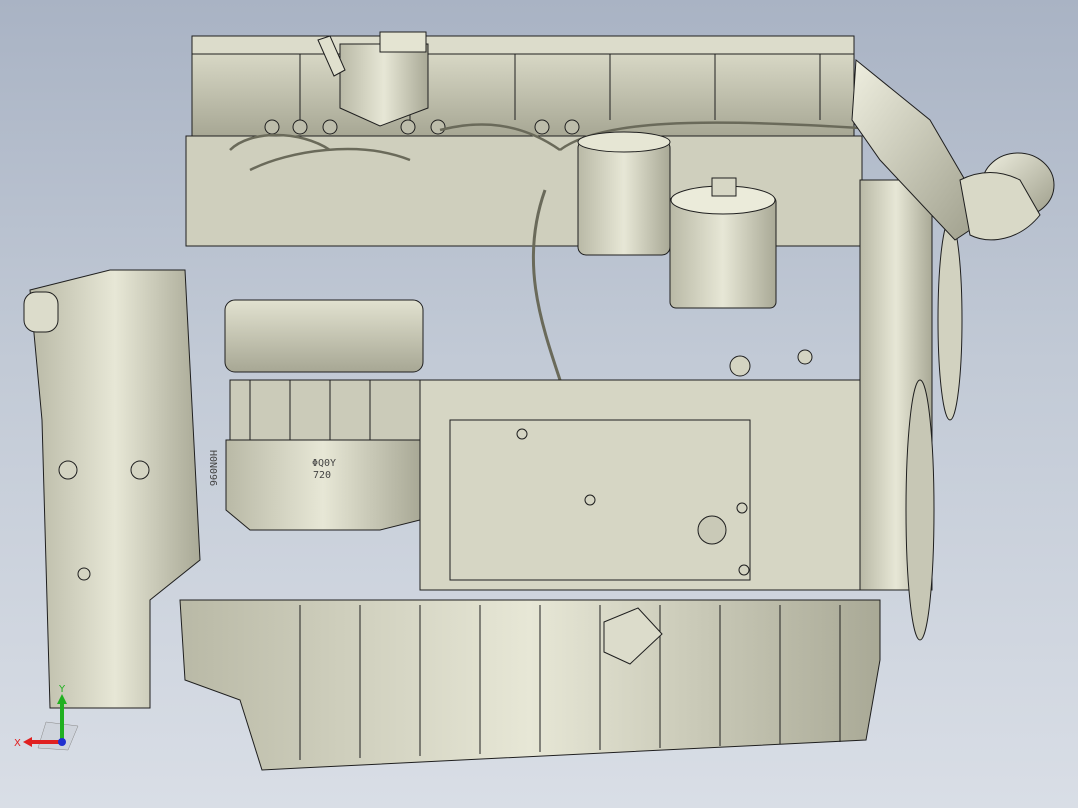 Image resolution: width=1078 pixels, height=808 pixels. I want to click on x-axis-label: X, so click(17, 743).